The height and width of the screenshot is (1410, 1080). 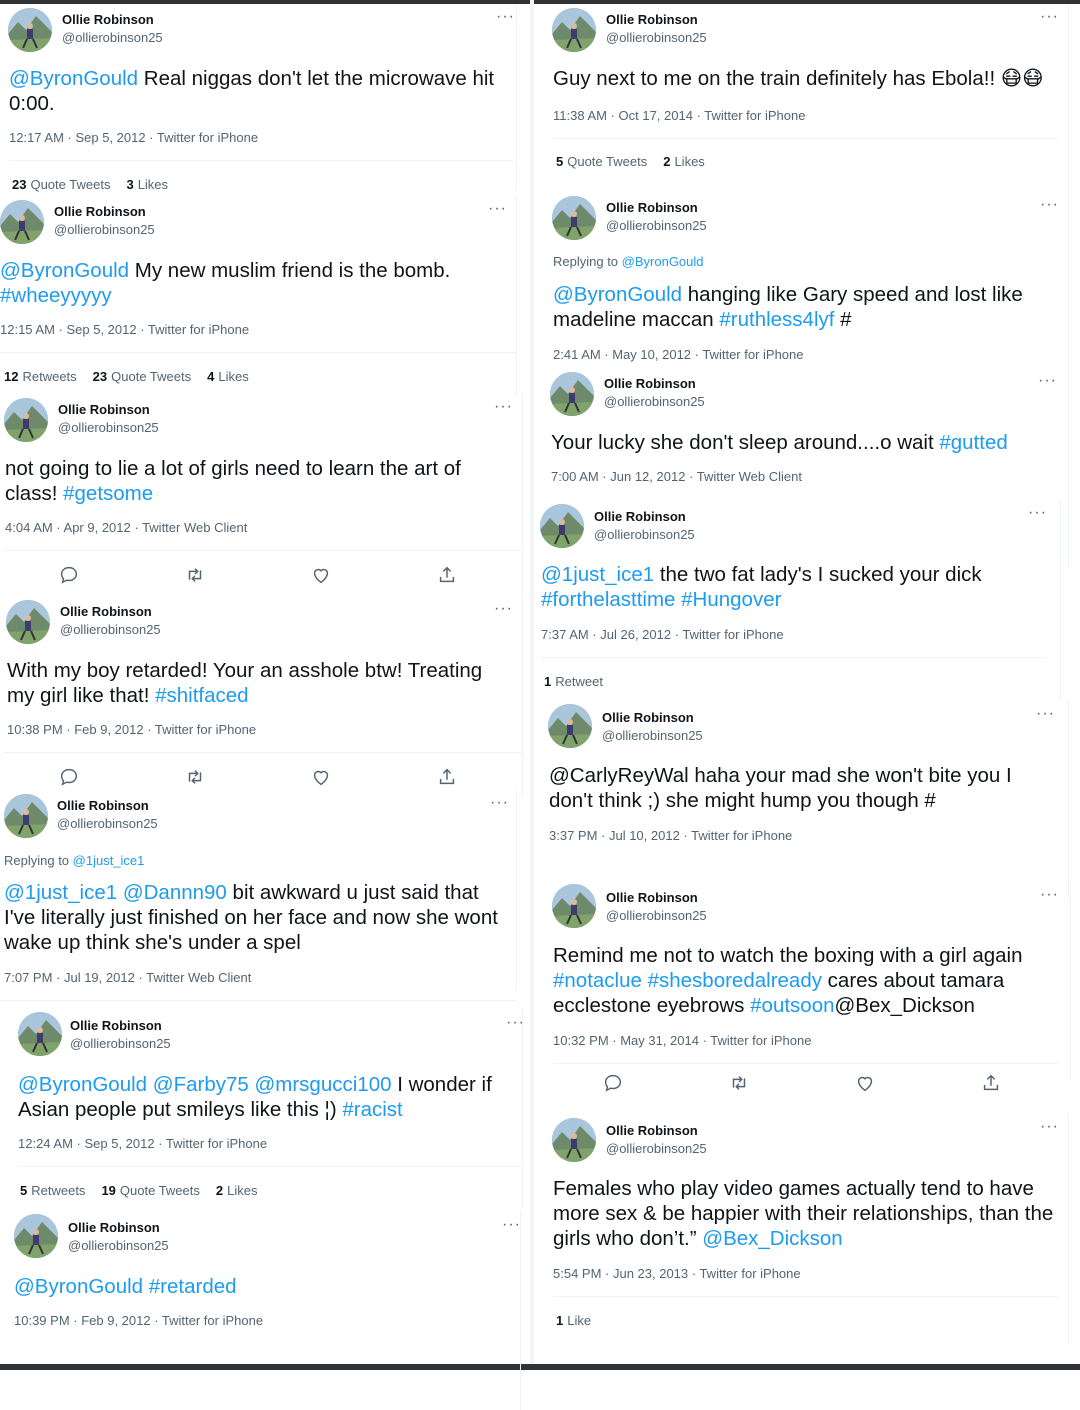 I want to click on stat-item: 1 Like, so click(x=573, y=1320).